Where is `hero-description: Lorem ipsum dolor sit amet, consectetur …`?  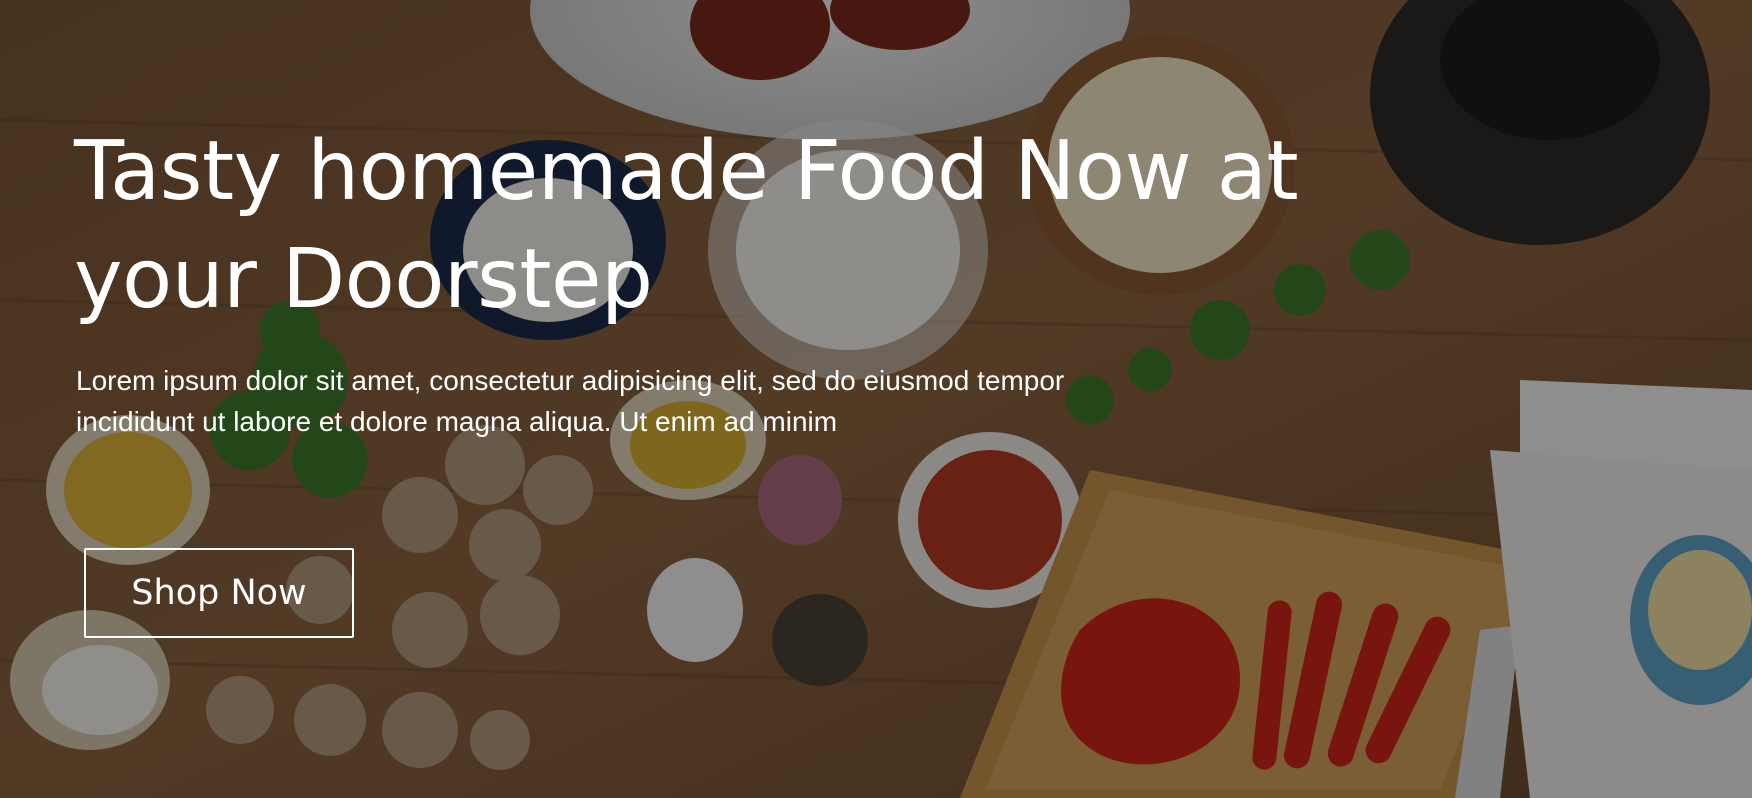 hero-description: Lorem ipsum dolor sit amet, consectetur … is located at coordinates (570, 401).